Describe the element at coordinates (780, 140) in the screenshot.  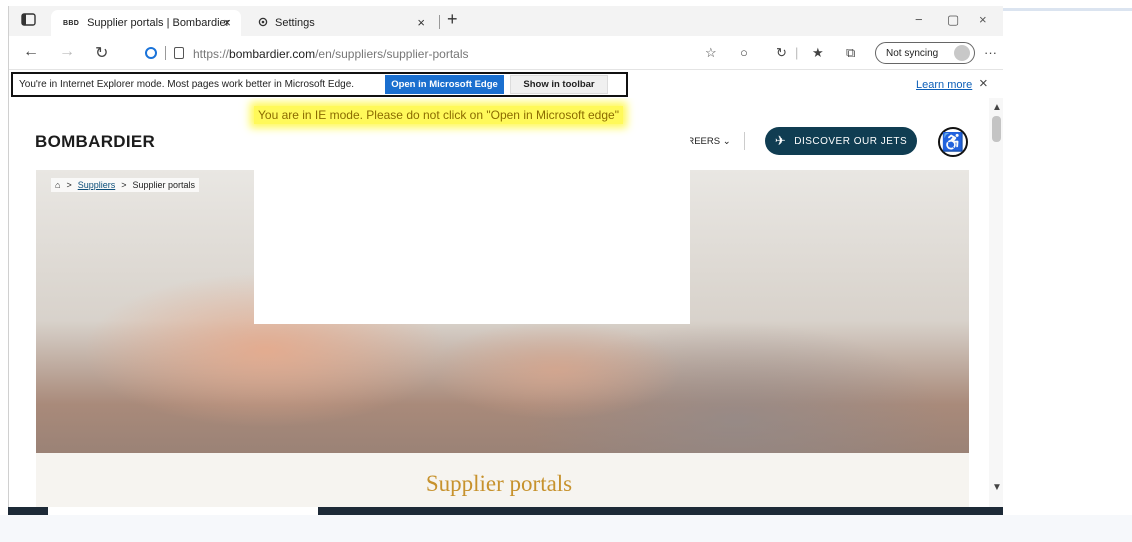
I see `airplane-icon: ✈` at that location.